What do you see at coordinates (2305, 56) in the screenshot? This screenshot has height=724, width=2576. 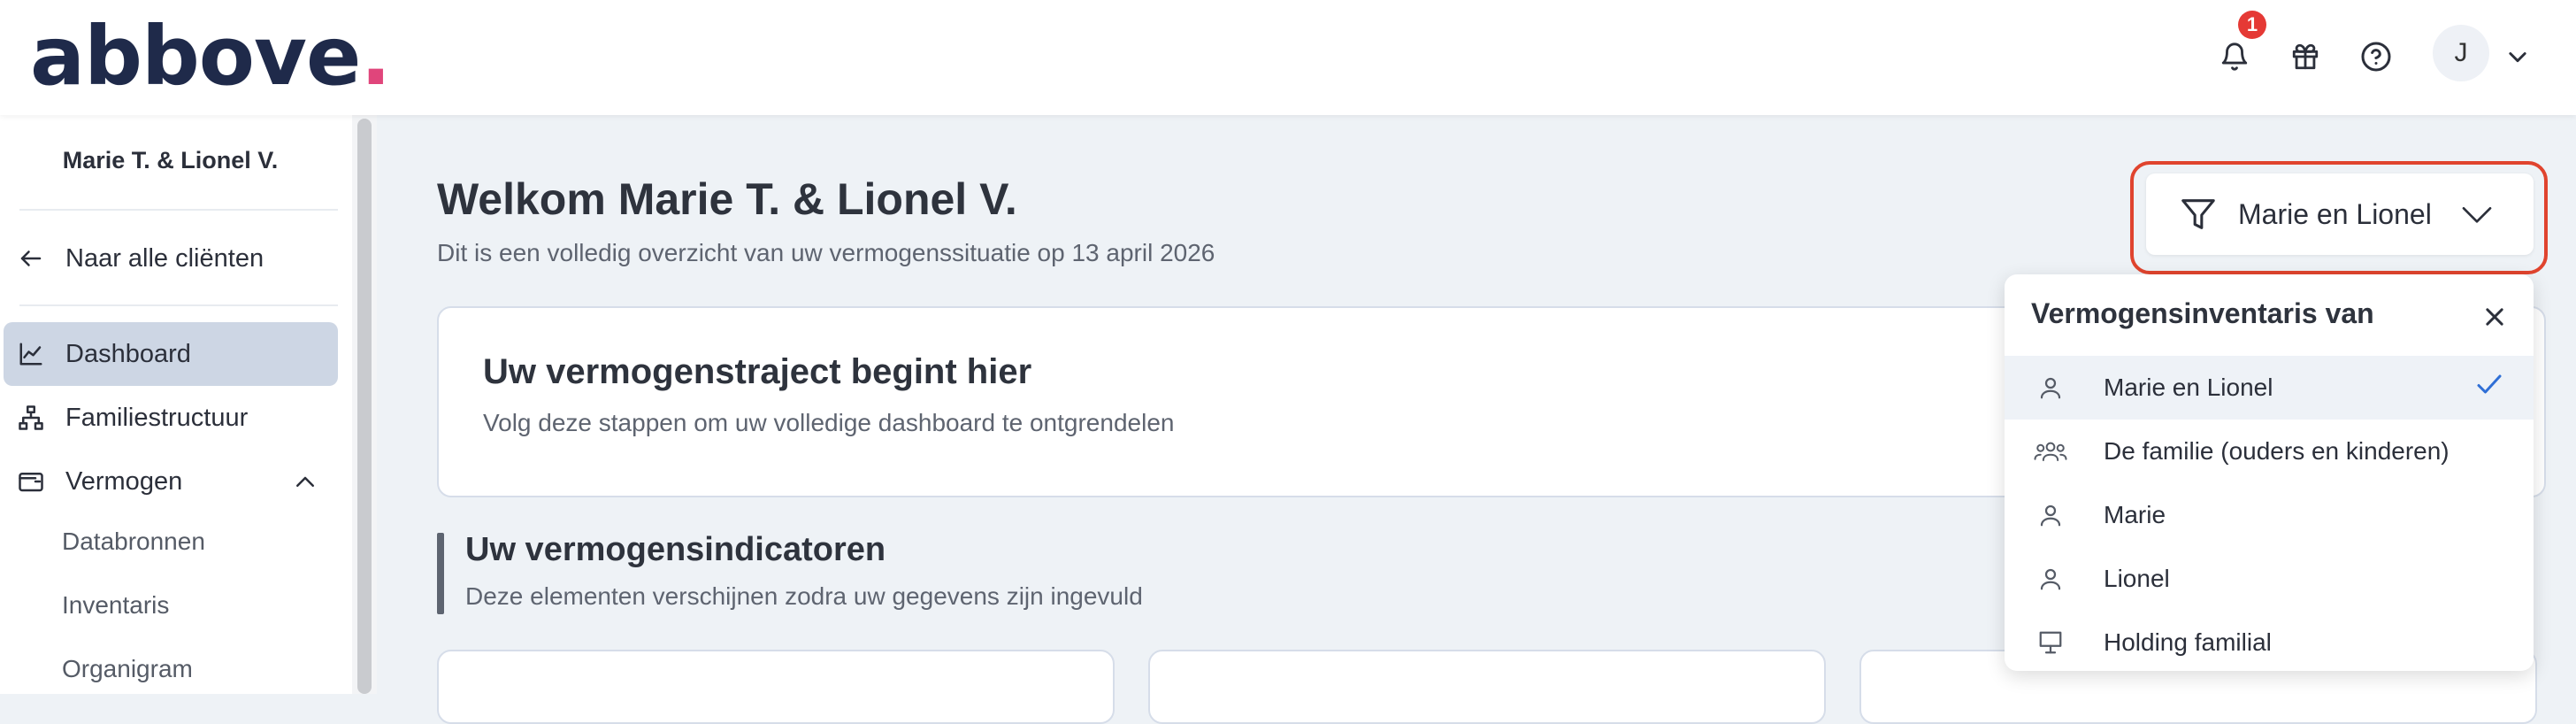 I see `gift-icon` at bounding box center [2305, 56].